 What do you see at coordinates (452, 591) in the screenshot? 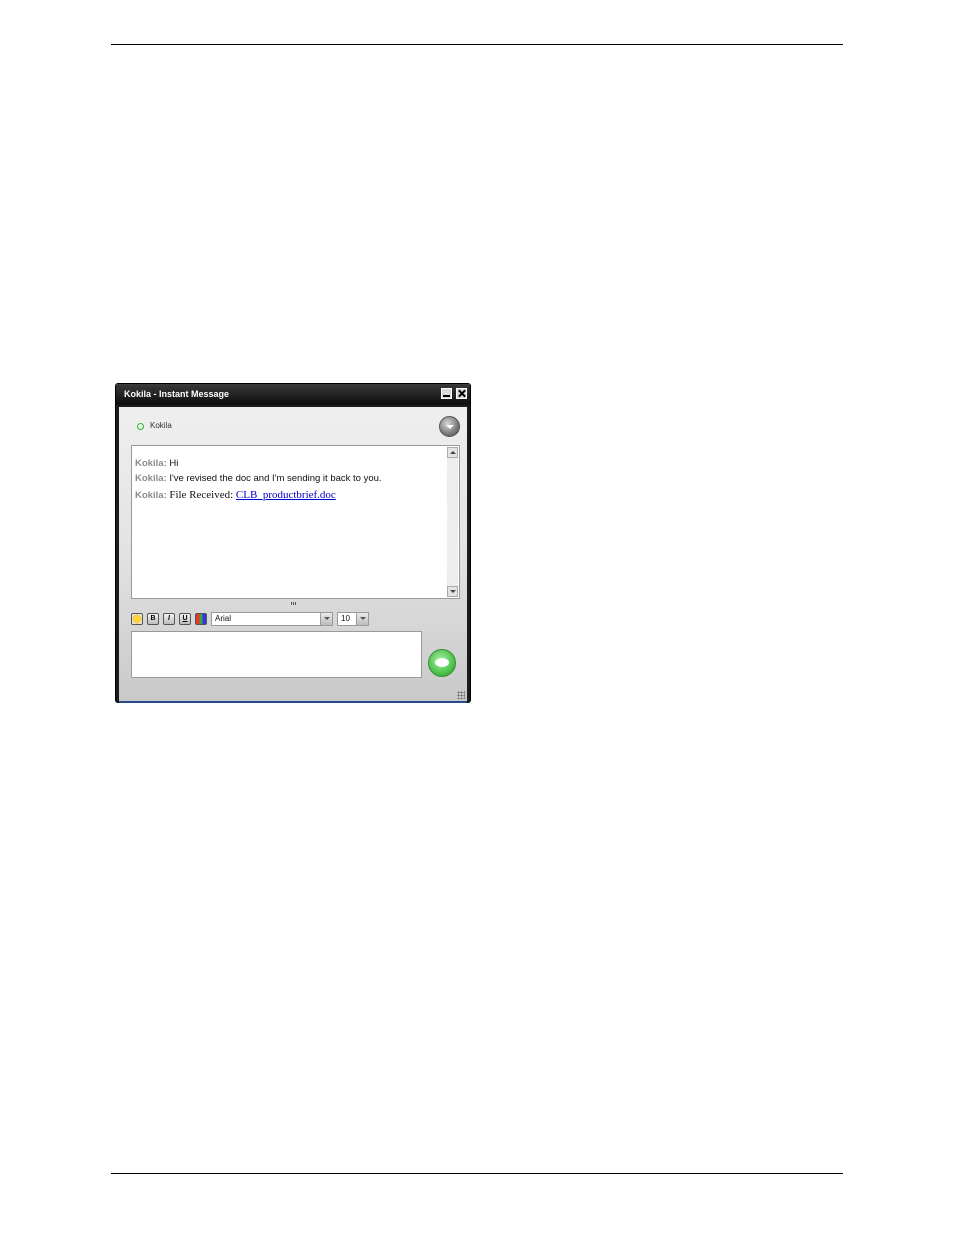
I see `scroll-down-icon` at bounding box center [452, 591].